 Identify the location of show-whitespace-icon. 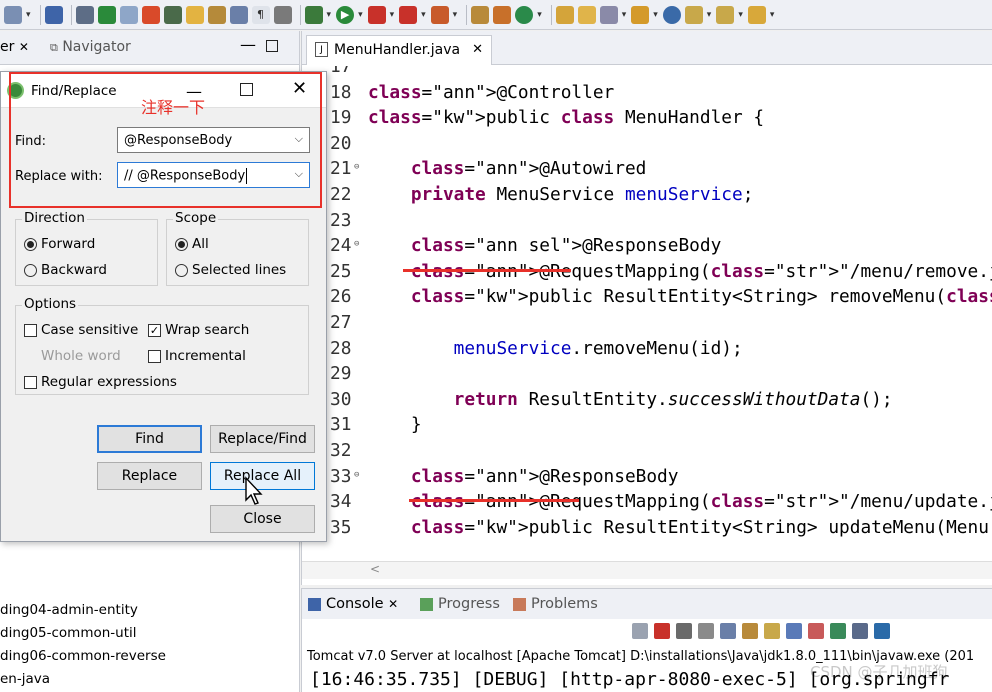
(128, 14).